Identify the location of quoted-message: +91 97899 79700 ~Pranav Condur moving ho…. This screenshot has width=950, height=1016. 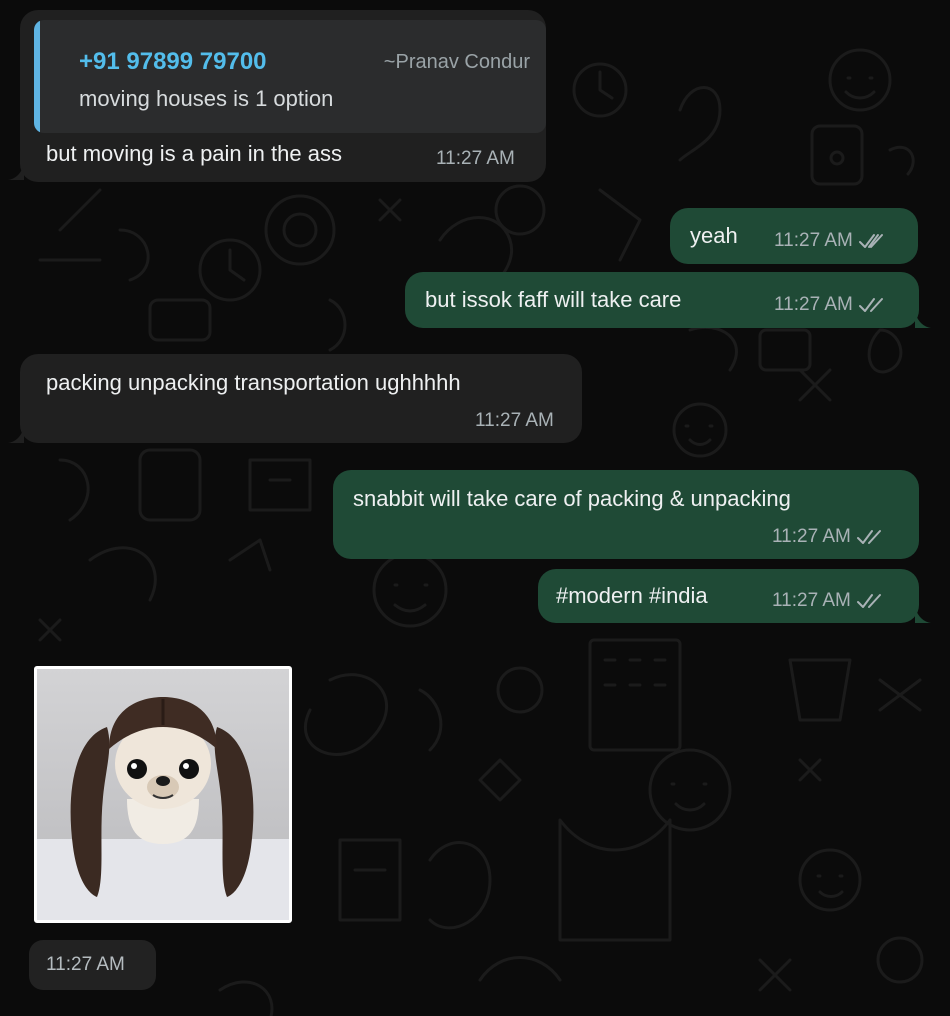
(290, 76).